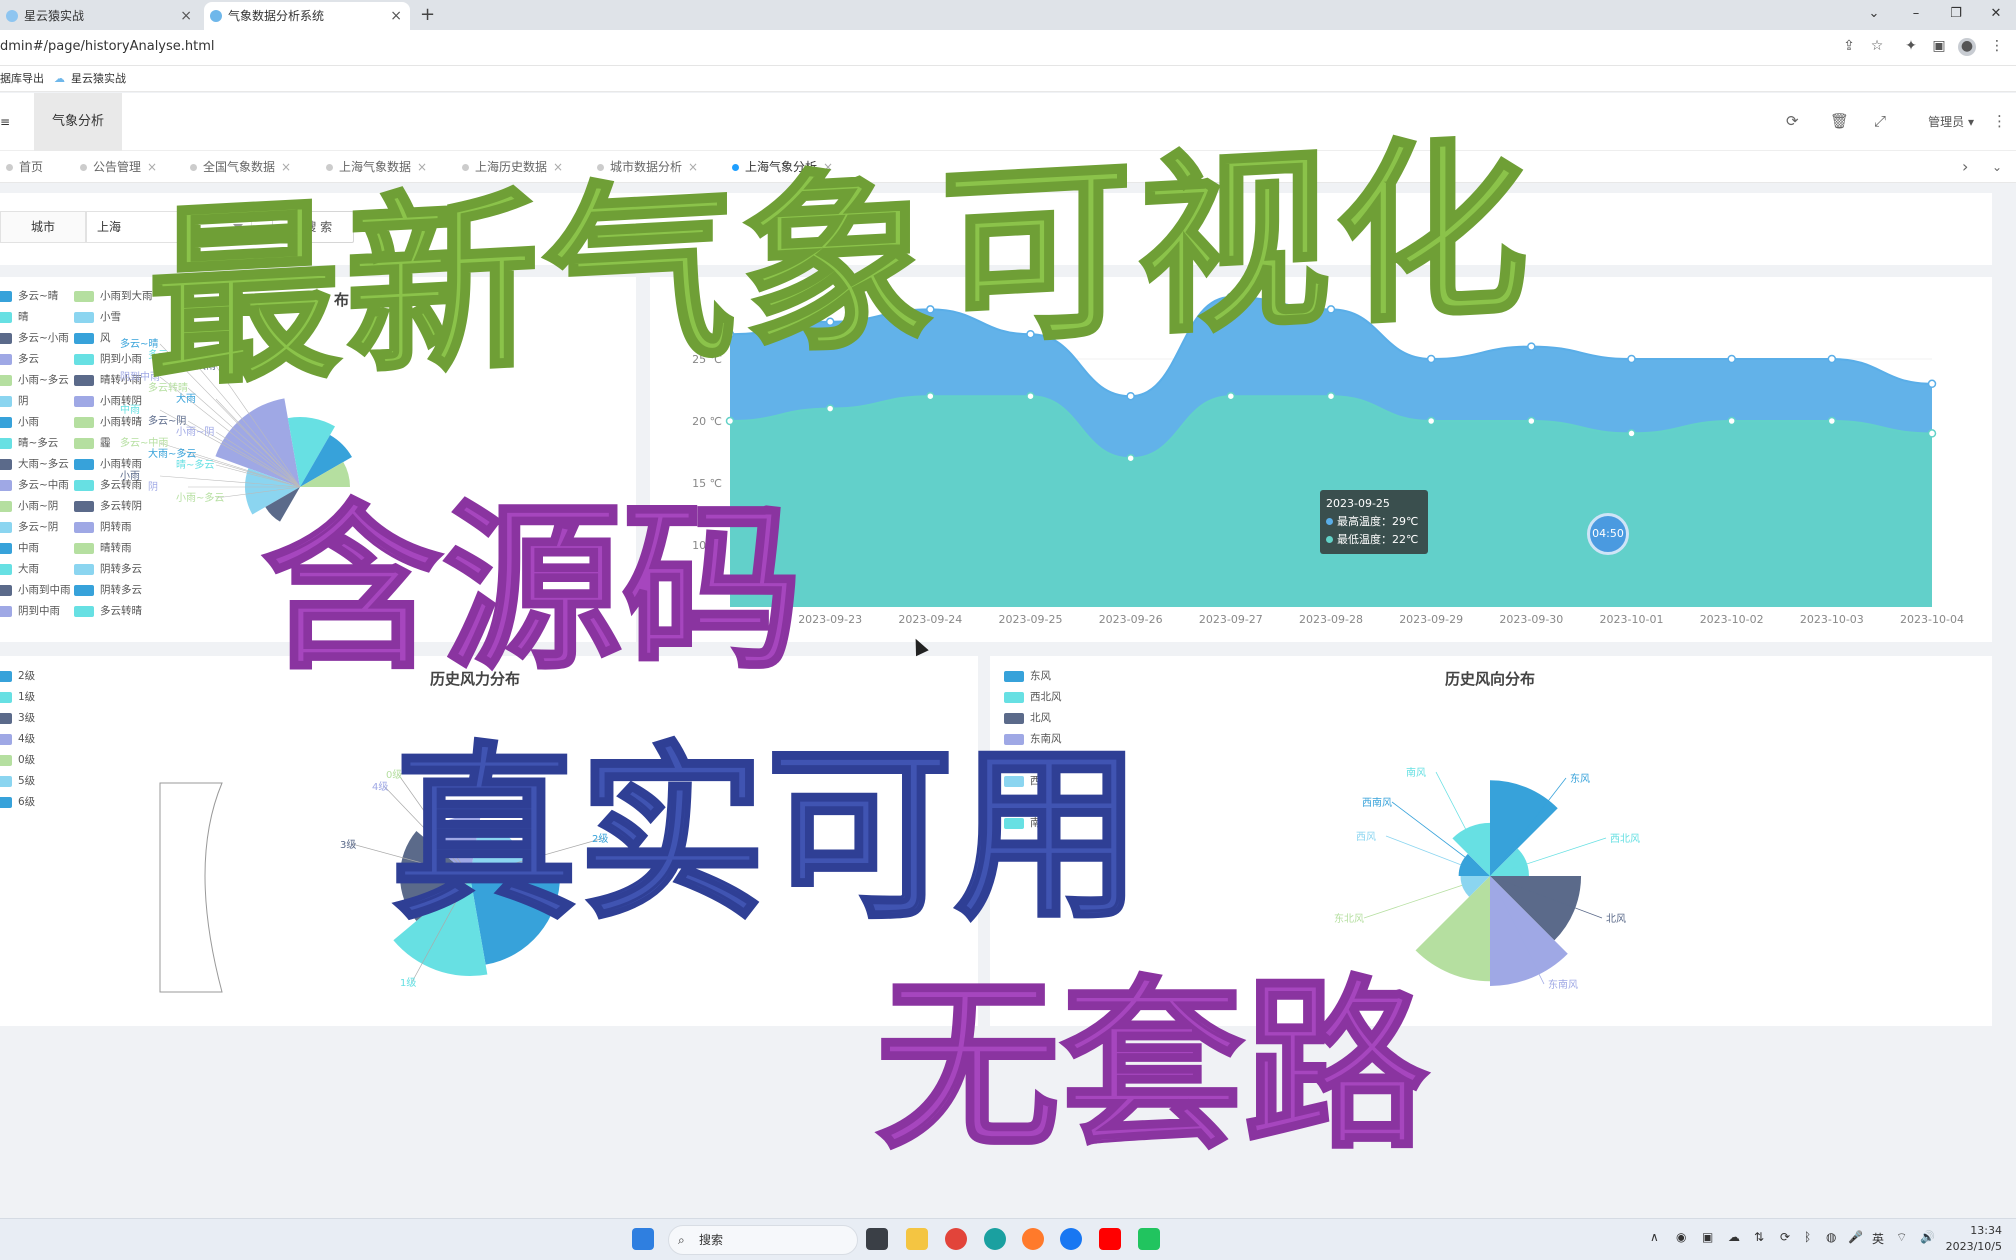 The image size is (2016, 1260). I want to click on close-window-icon: ✕, so click(1996, 15).